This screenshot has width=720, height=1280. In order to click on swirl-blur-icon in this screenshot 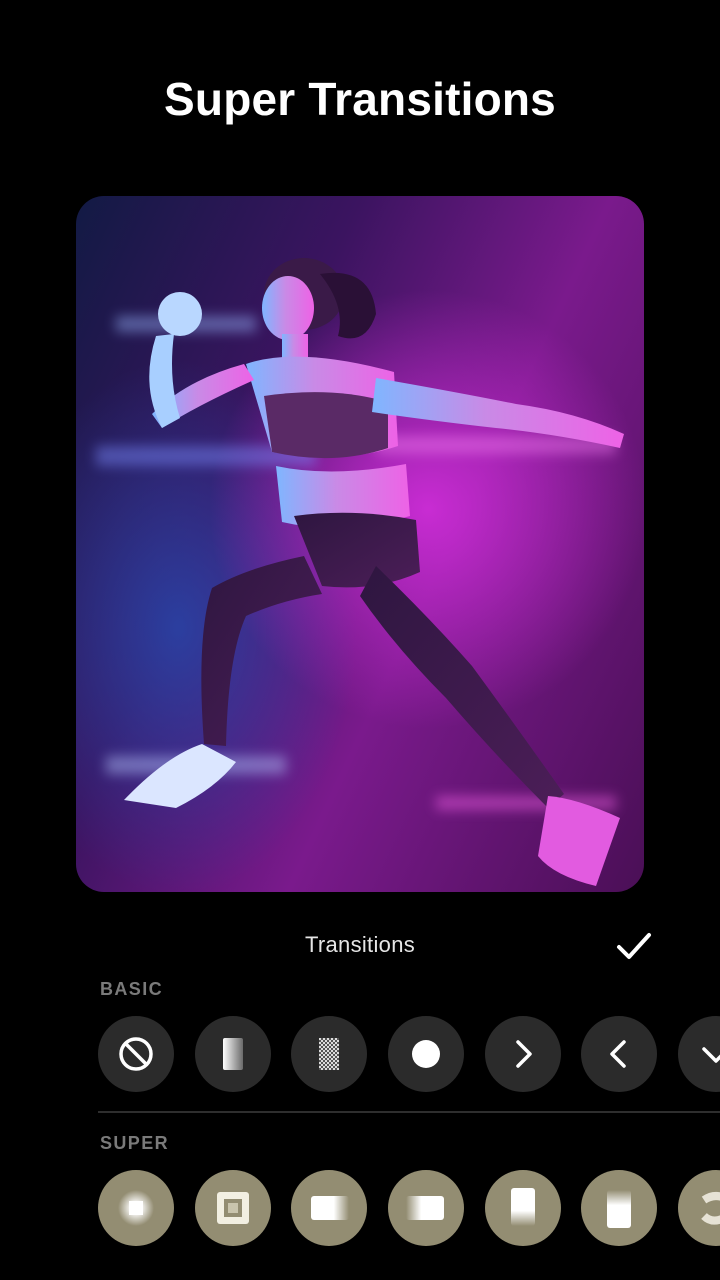, I will do `click(710, 1208)`.